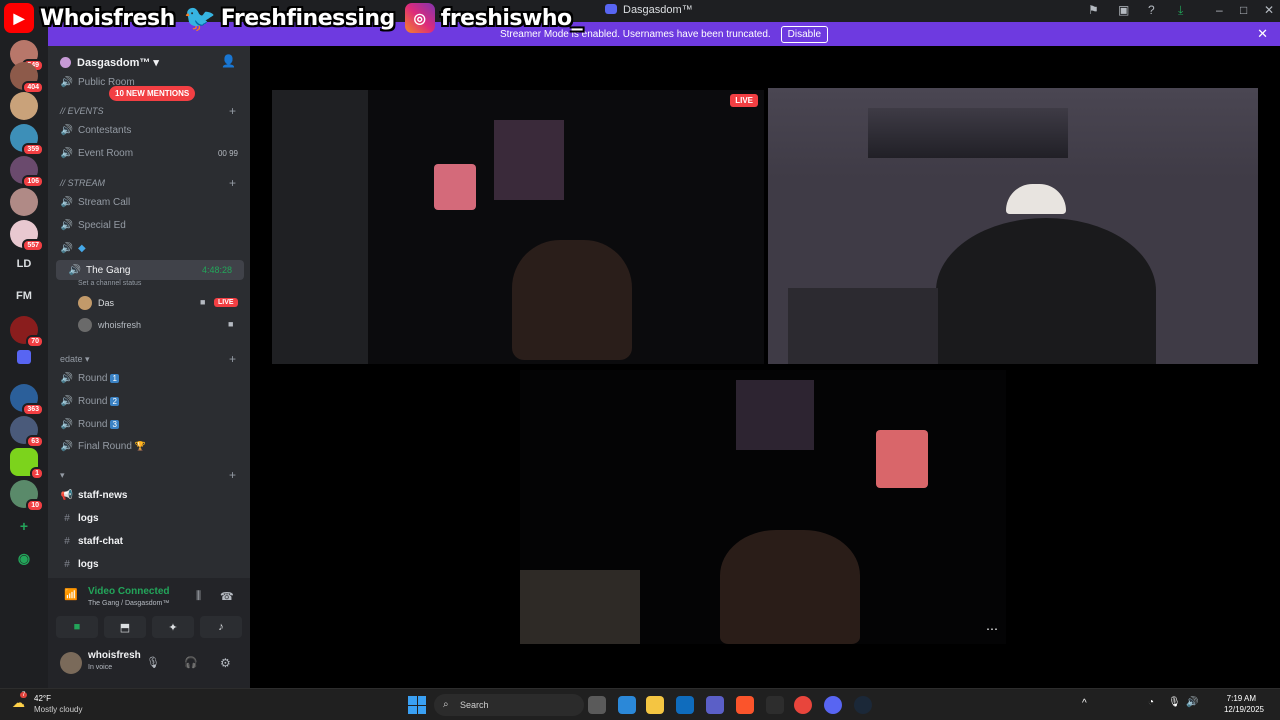 The width and height of the screenshot is (1280, 720). I want to click on clock-time: 7:19 AM, so click(1241, 698).